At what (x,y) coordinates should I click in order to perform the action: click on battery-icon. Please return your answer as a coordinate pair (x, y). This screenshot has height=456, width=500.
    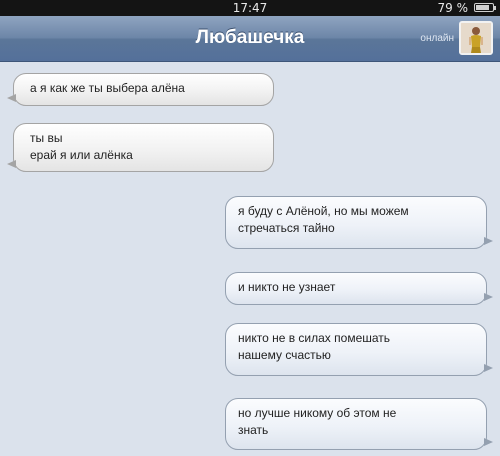
    Looking at the image, I should click on (485, 7).